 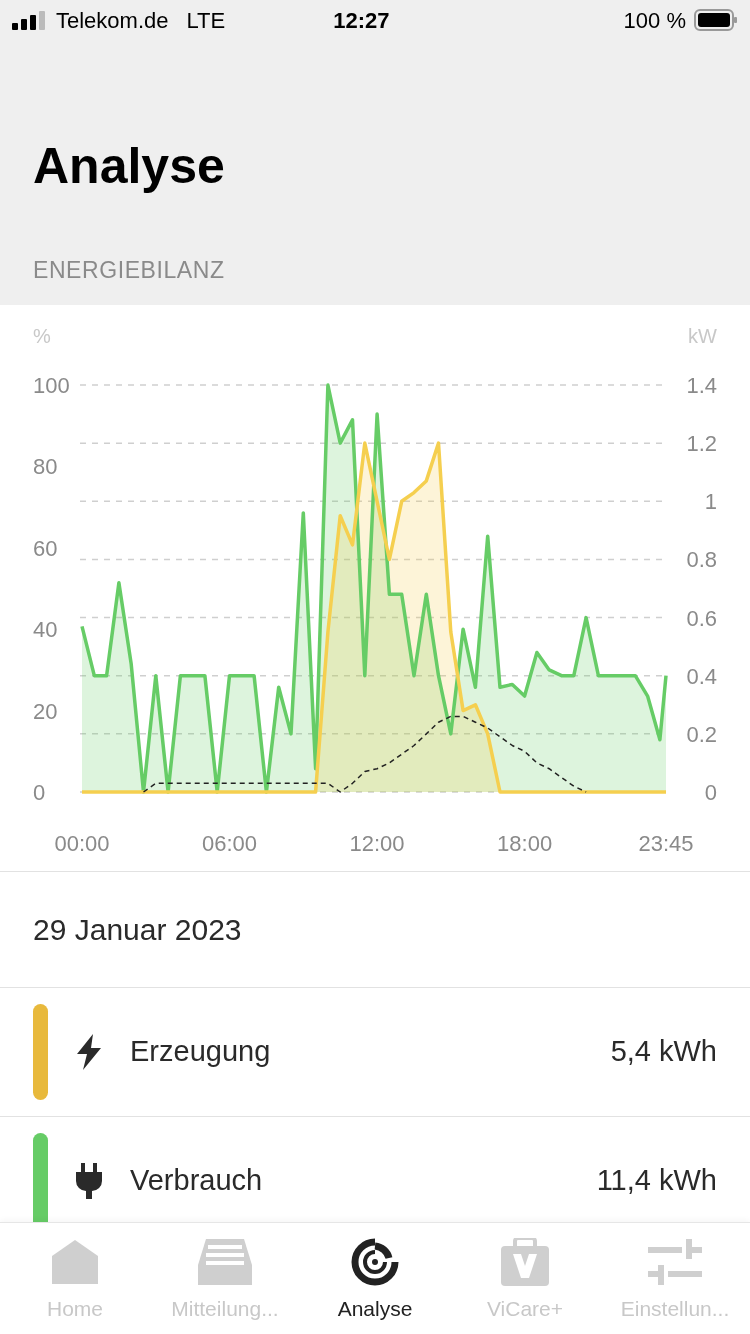 I want to click on summary-value: 11,4 kWh, so click(x=656, y=1181).